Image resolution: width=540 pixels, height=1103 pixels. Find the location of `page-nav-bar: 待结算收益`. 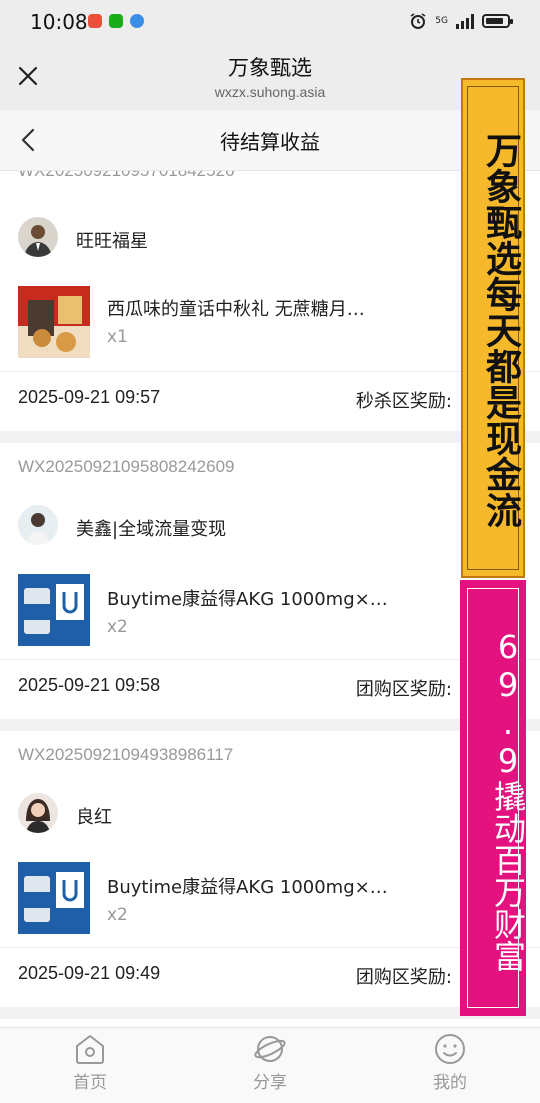

page-nav-bar: 待结算收益 is located at coordinates (270, 140).